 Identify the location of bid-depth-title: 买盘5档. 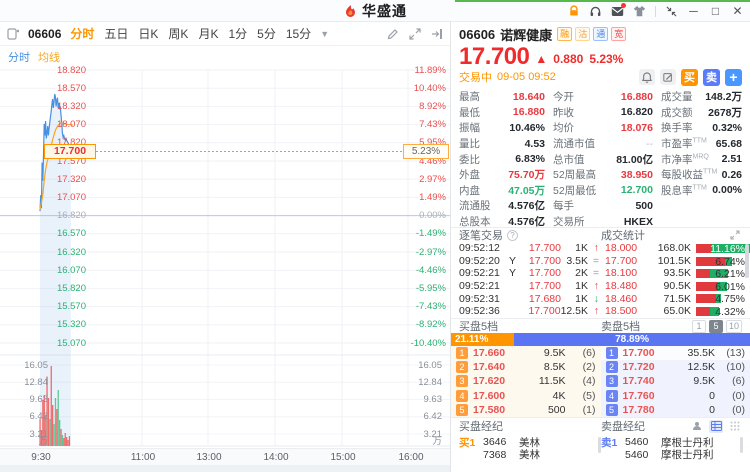
(479, 327).